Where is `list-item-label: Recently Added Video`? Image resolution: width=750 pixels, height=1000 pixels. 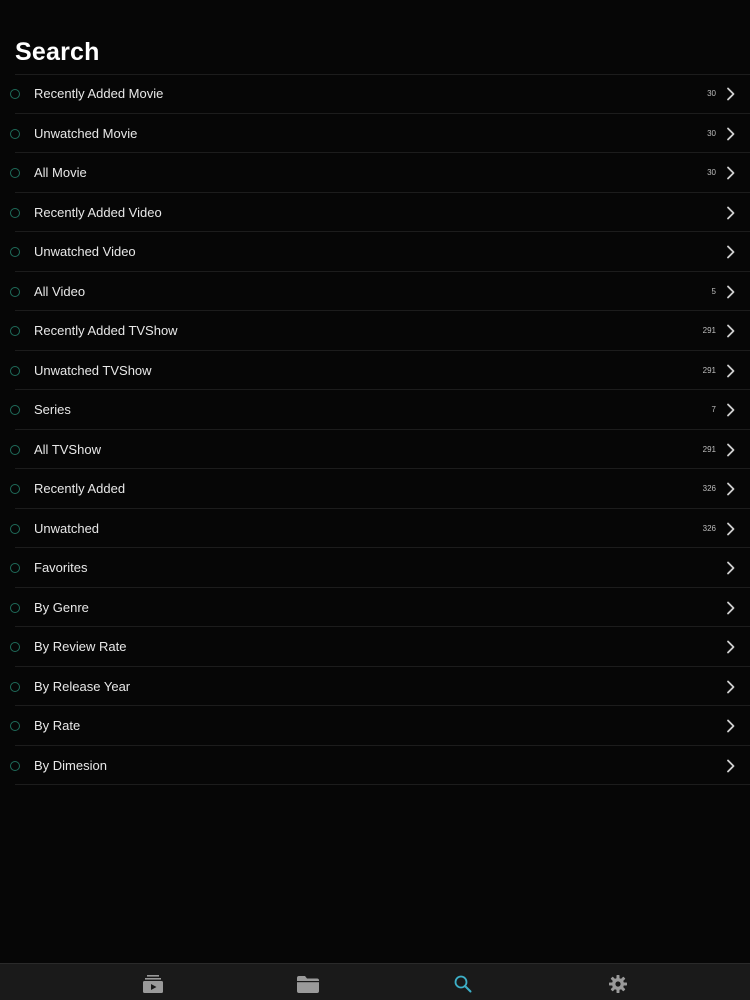 list-item-label: Recently Added Video is located at coordinates (98, 212).